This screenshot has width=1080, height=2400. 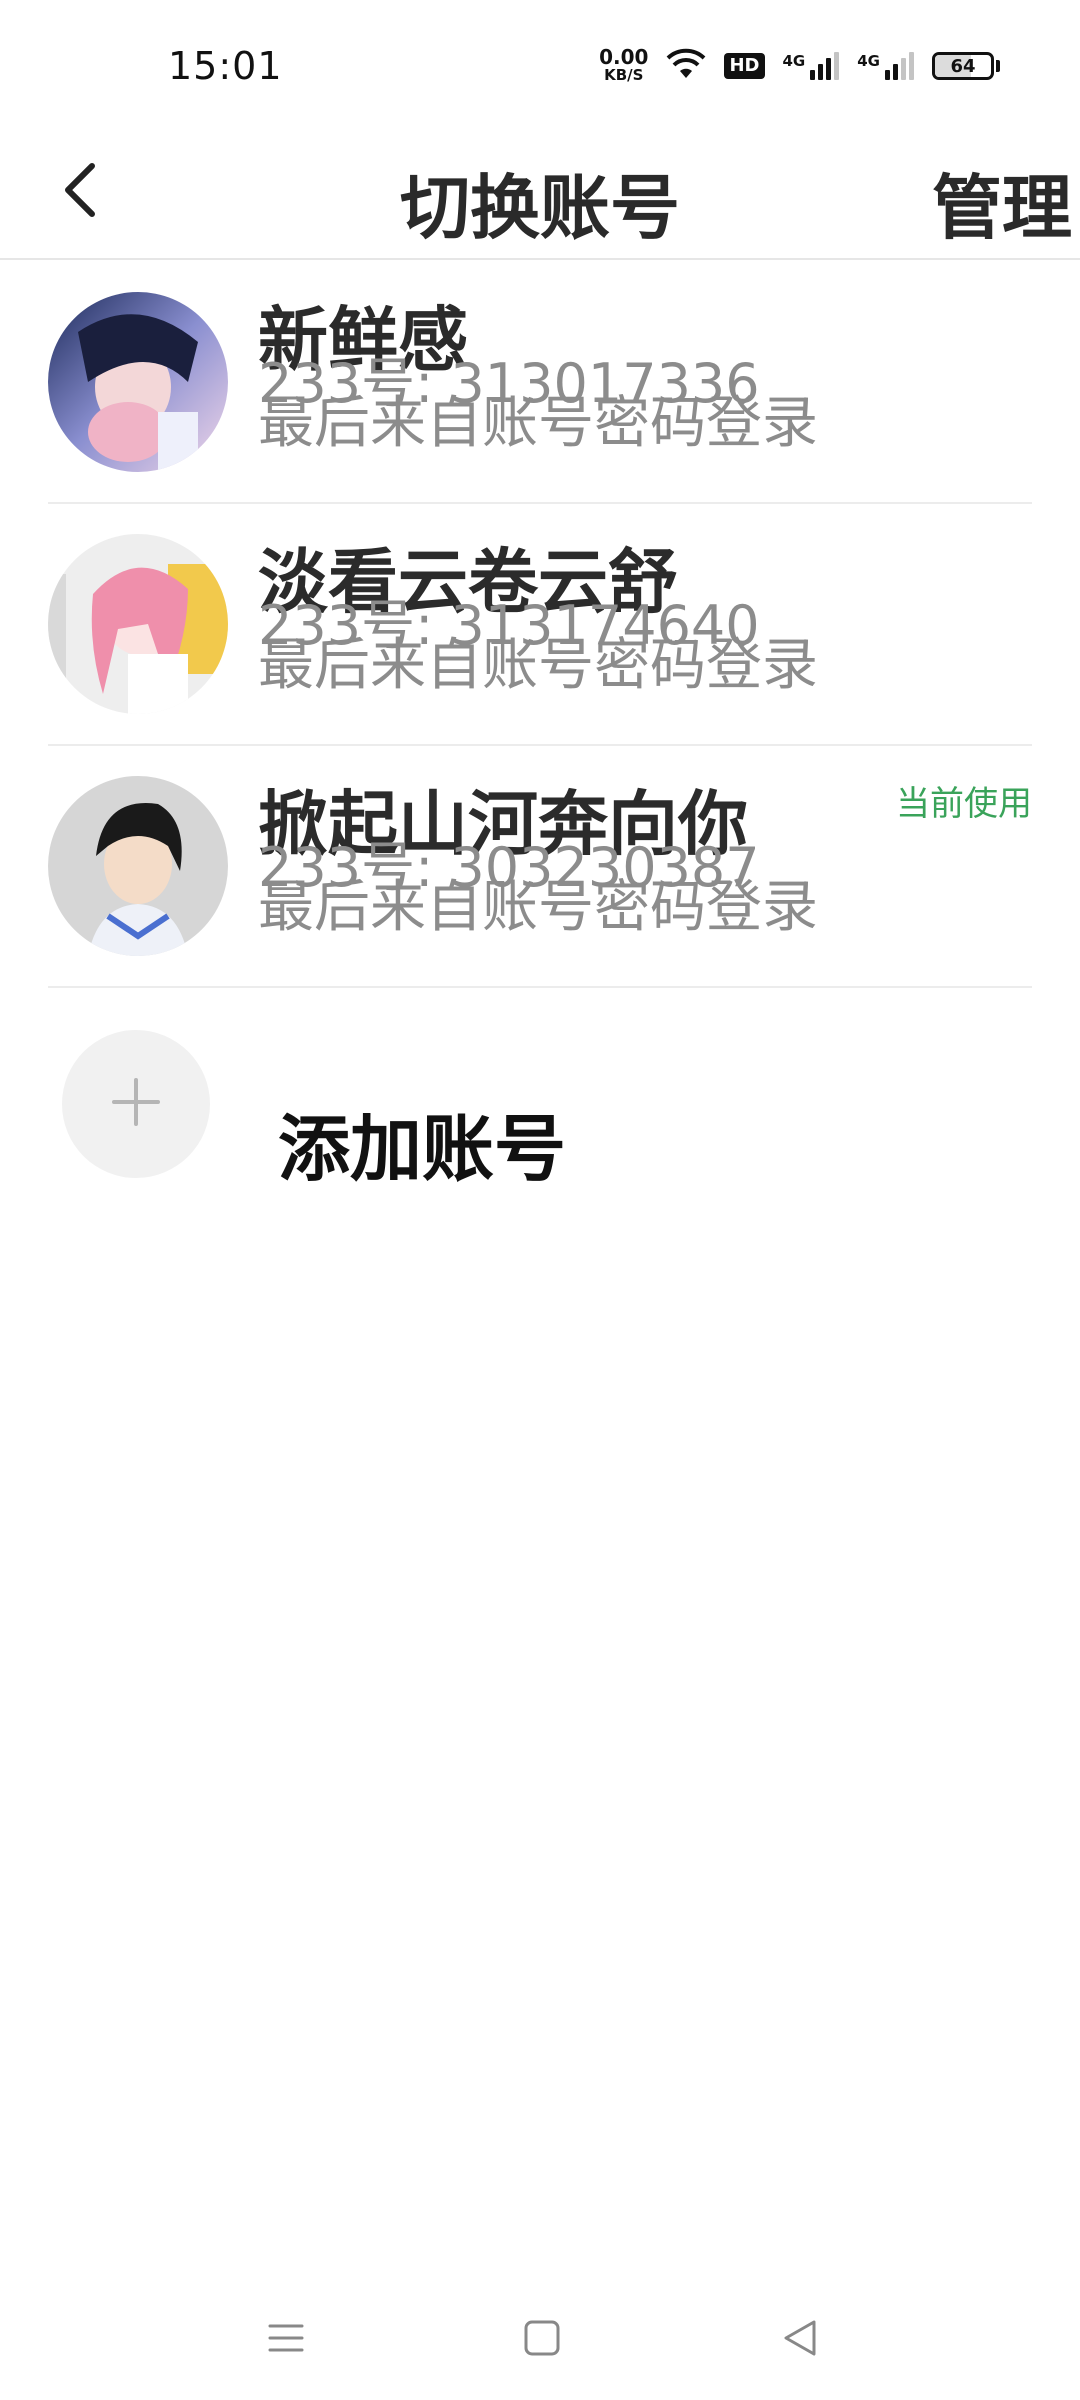 I want to click on account-item: 掀起山河奔向你 233号: 303230387 最后来自账号密码登录 当前使用, so click(x=540, y=867).